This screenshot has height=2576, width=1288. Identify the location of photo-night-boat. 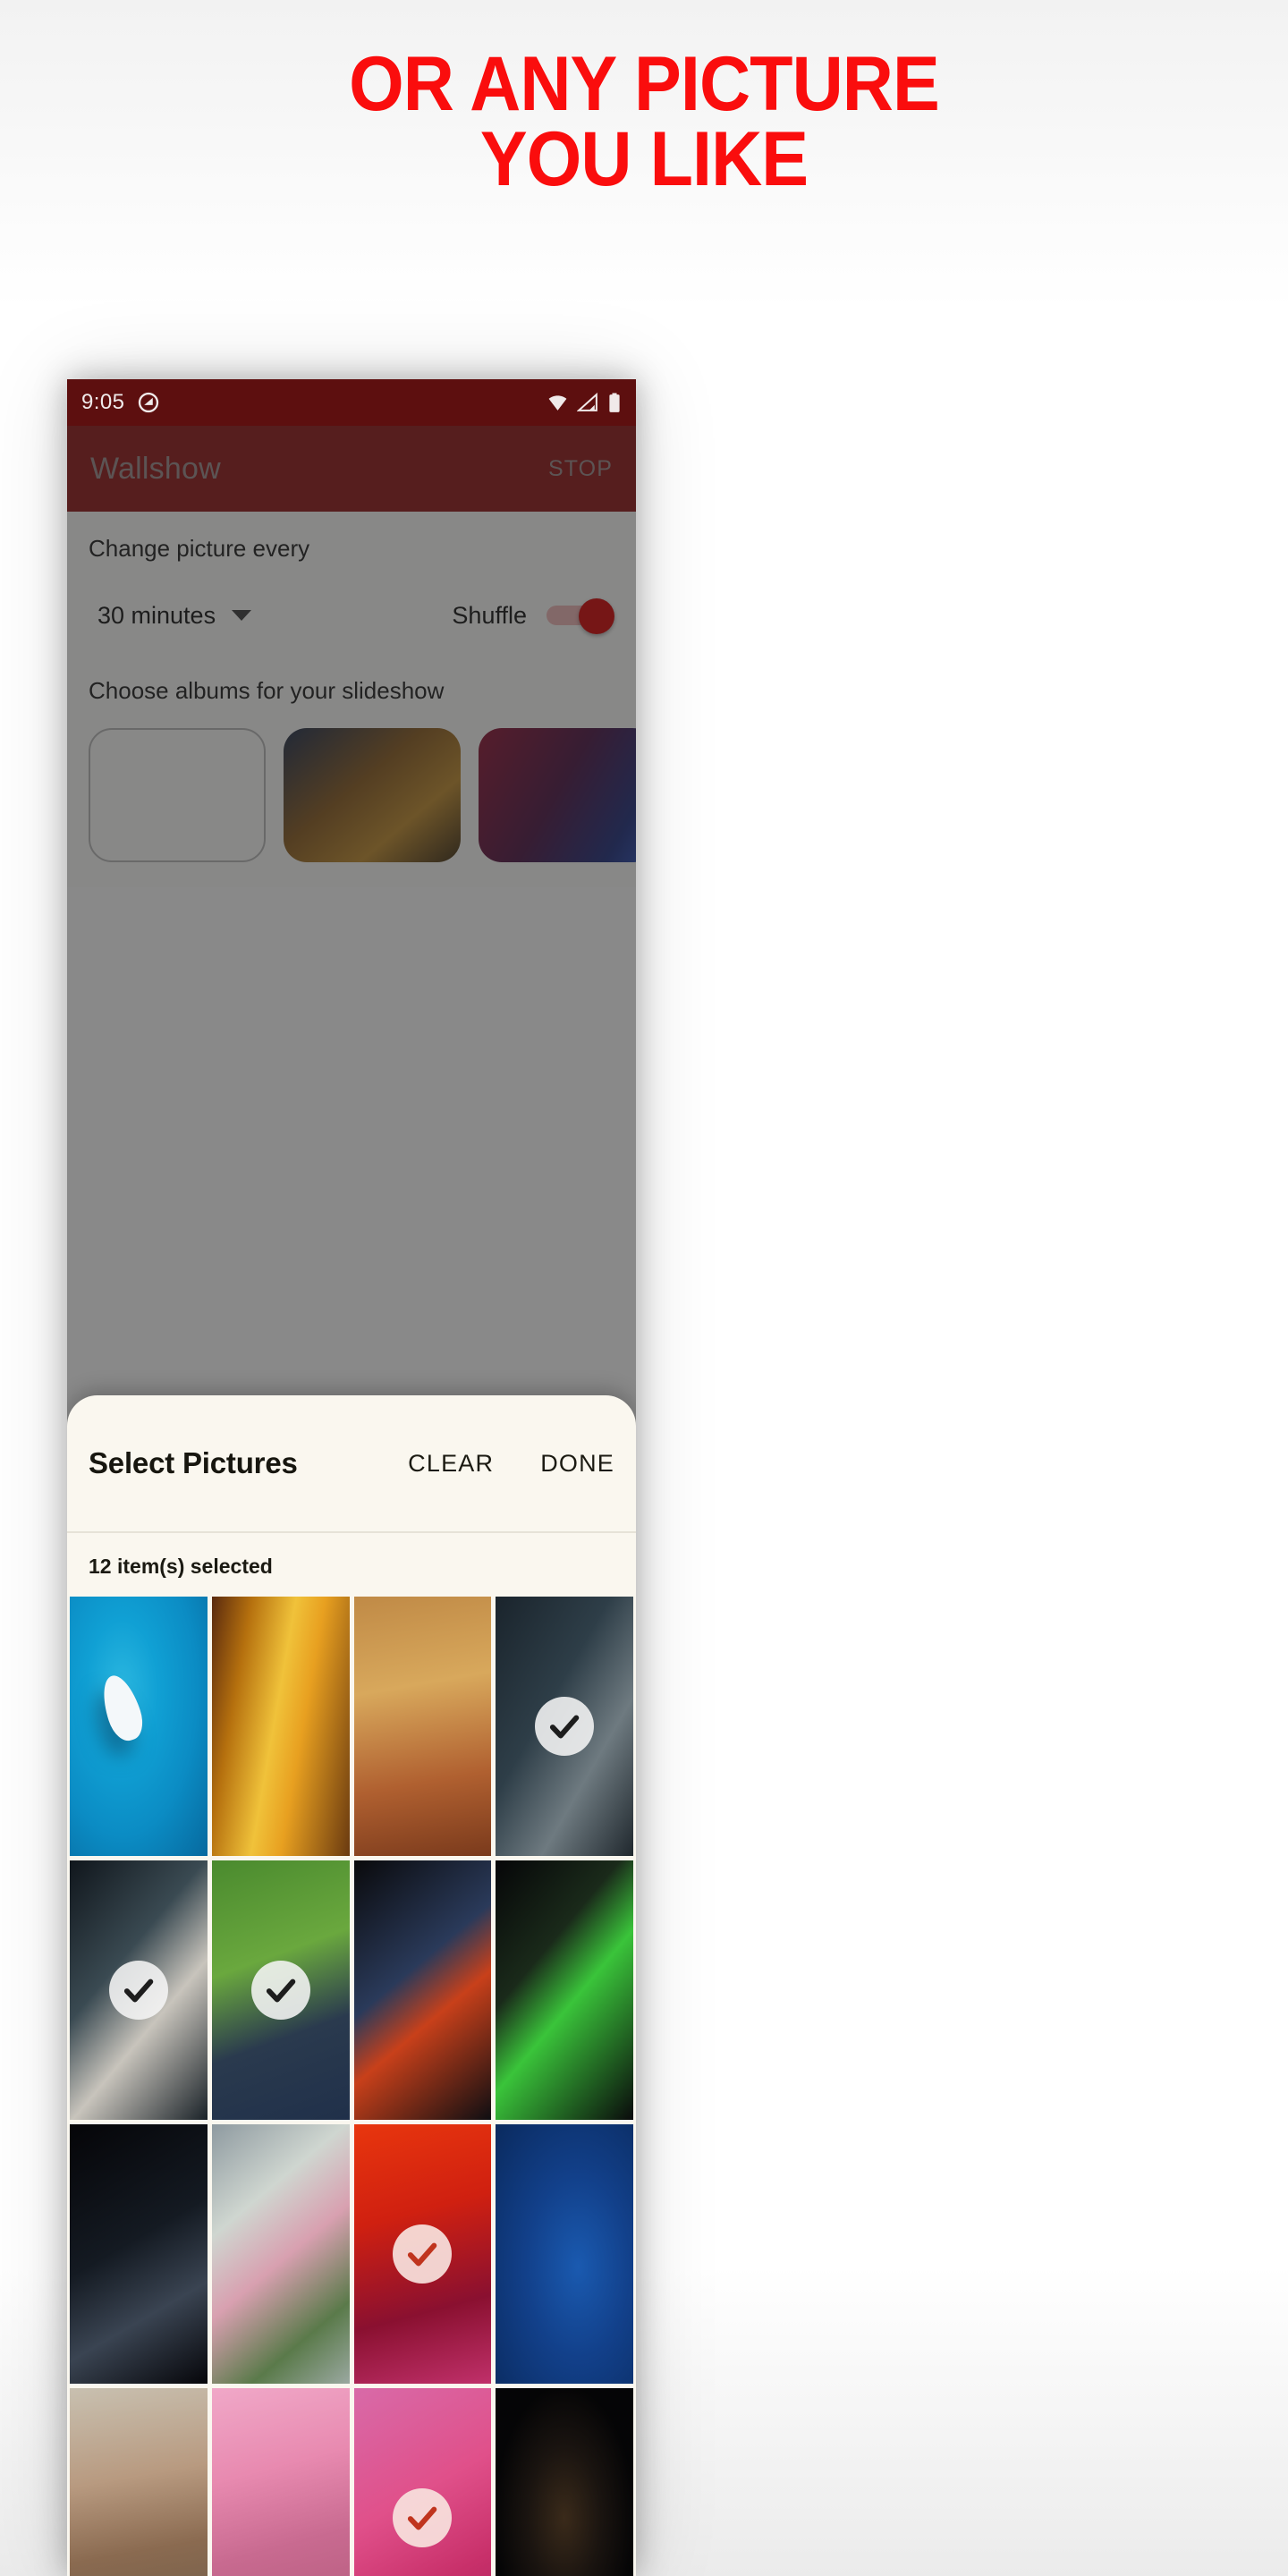
(139, 2254).